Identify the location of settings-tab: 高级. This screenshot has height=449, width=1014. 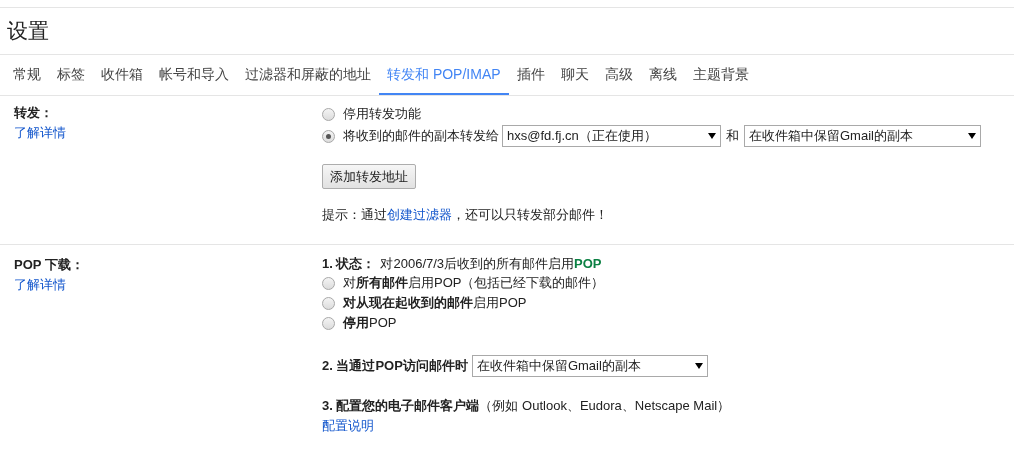
(618, 75).